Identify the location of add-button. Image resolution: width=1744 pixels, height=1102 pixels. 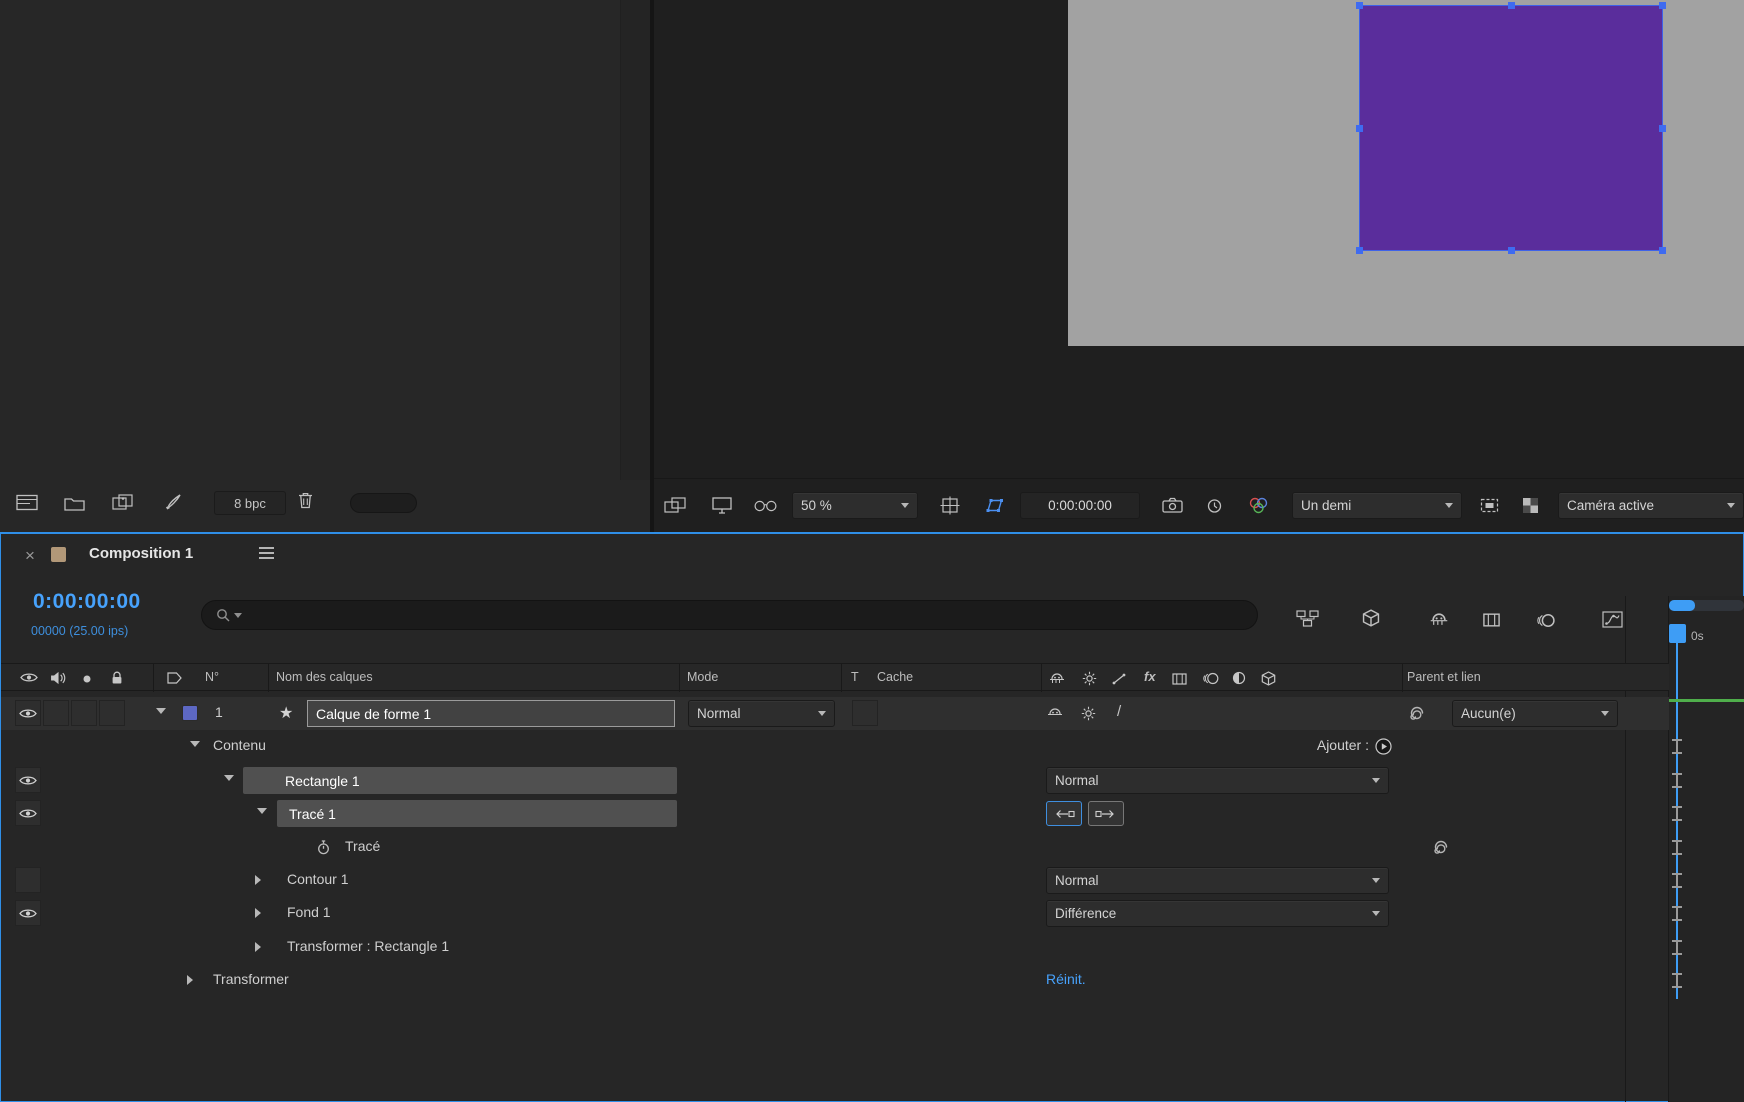
(1383, 746).